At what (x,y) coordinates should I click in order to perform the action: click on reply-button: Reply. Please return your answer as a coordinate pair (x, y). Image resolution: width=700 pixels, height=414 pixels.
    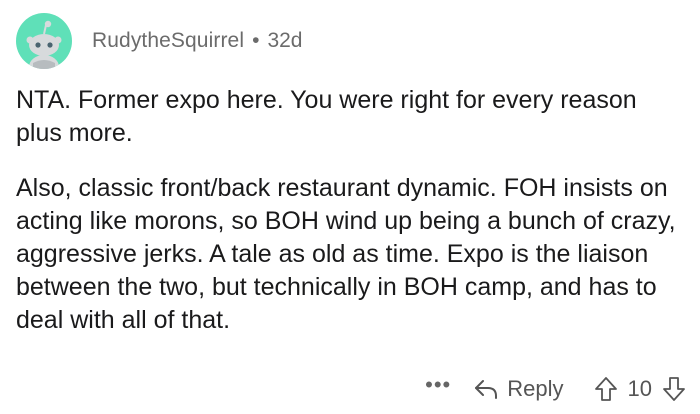
    Looking at the image, I should click on (518, 389).